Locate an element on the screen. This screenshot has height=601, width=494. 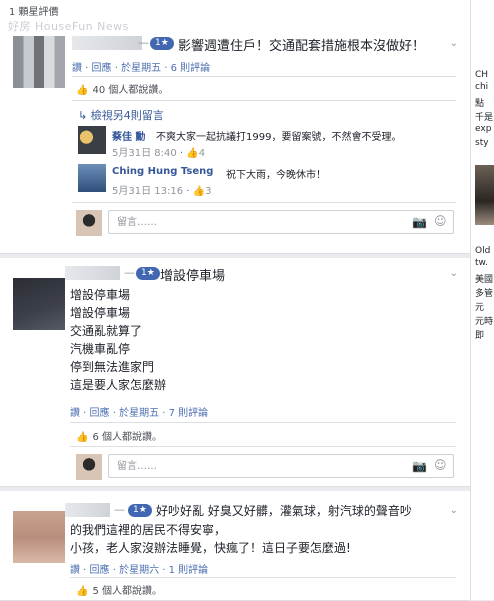
like-summary: 👍 40 個人都說讚。 is located at coordinates (122, 88).